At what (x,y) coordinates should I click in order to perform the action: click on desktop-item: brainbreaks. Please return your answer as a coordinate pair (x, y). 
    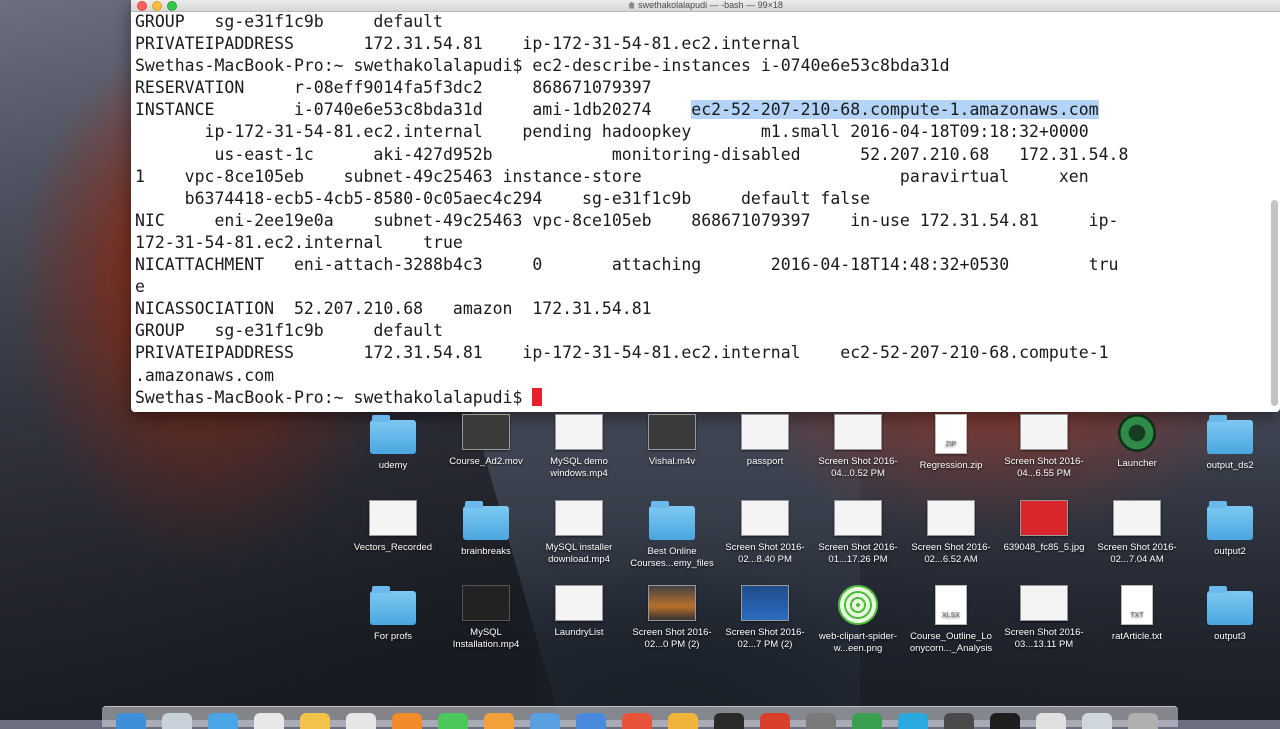
    Looking at the image, I should click on (486, 529).